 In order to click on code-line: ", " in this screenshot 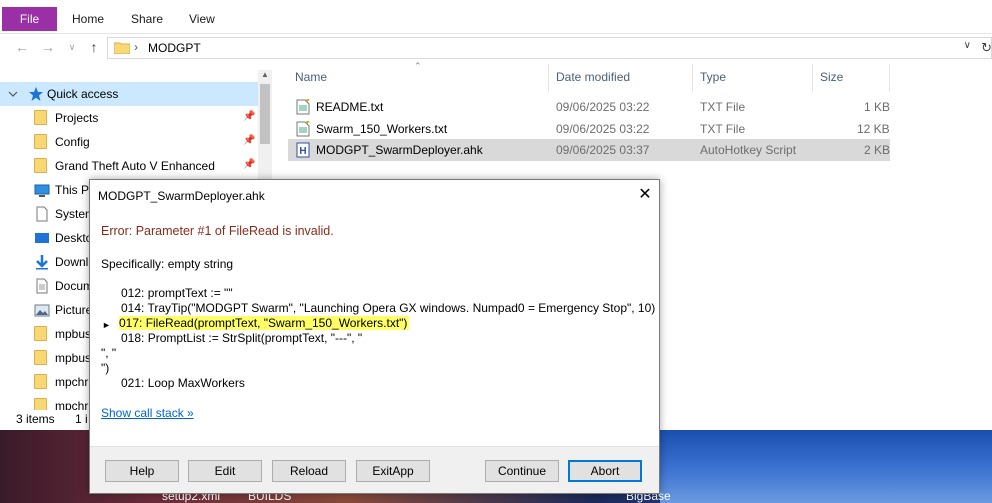, I will do `click(109, 353)`.